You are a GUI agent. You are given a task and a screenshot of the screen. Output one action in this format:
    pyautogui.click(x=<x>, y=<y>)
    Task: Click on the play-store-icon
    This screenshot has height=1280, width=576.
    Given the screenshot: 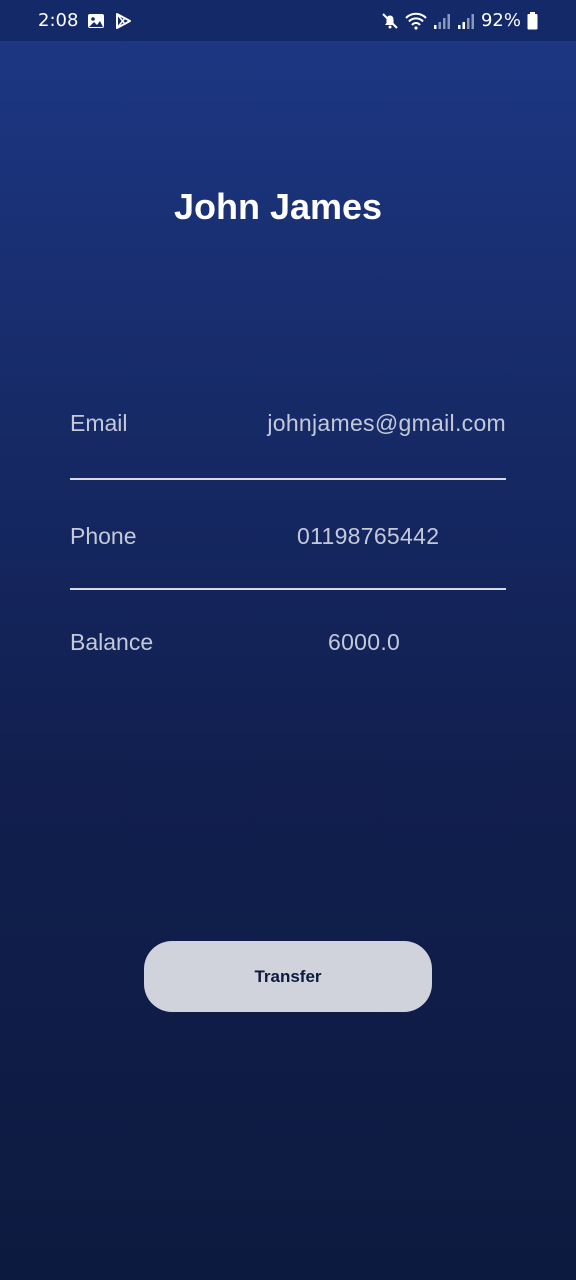 What is the action you would take?
    pyautogui.click(x=123, y=21)
    